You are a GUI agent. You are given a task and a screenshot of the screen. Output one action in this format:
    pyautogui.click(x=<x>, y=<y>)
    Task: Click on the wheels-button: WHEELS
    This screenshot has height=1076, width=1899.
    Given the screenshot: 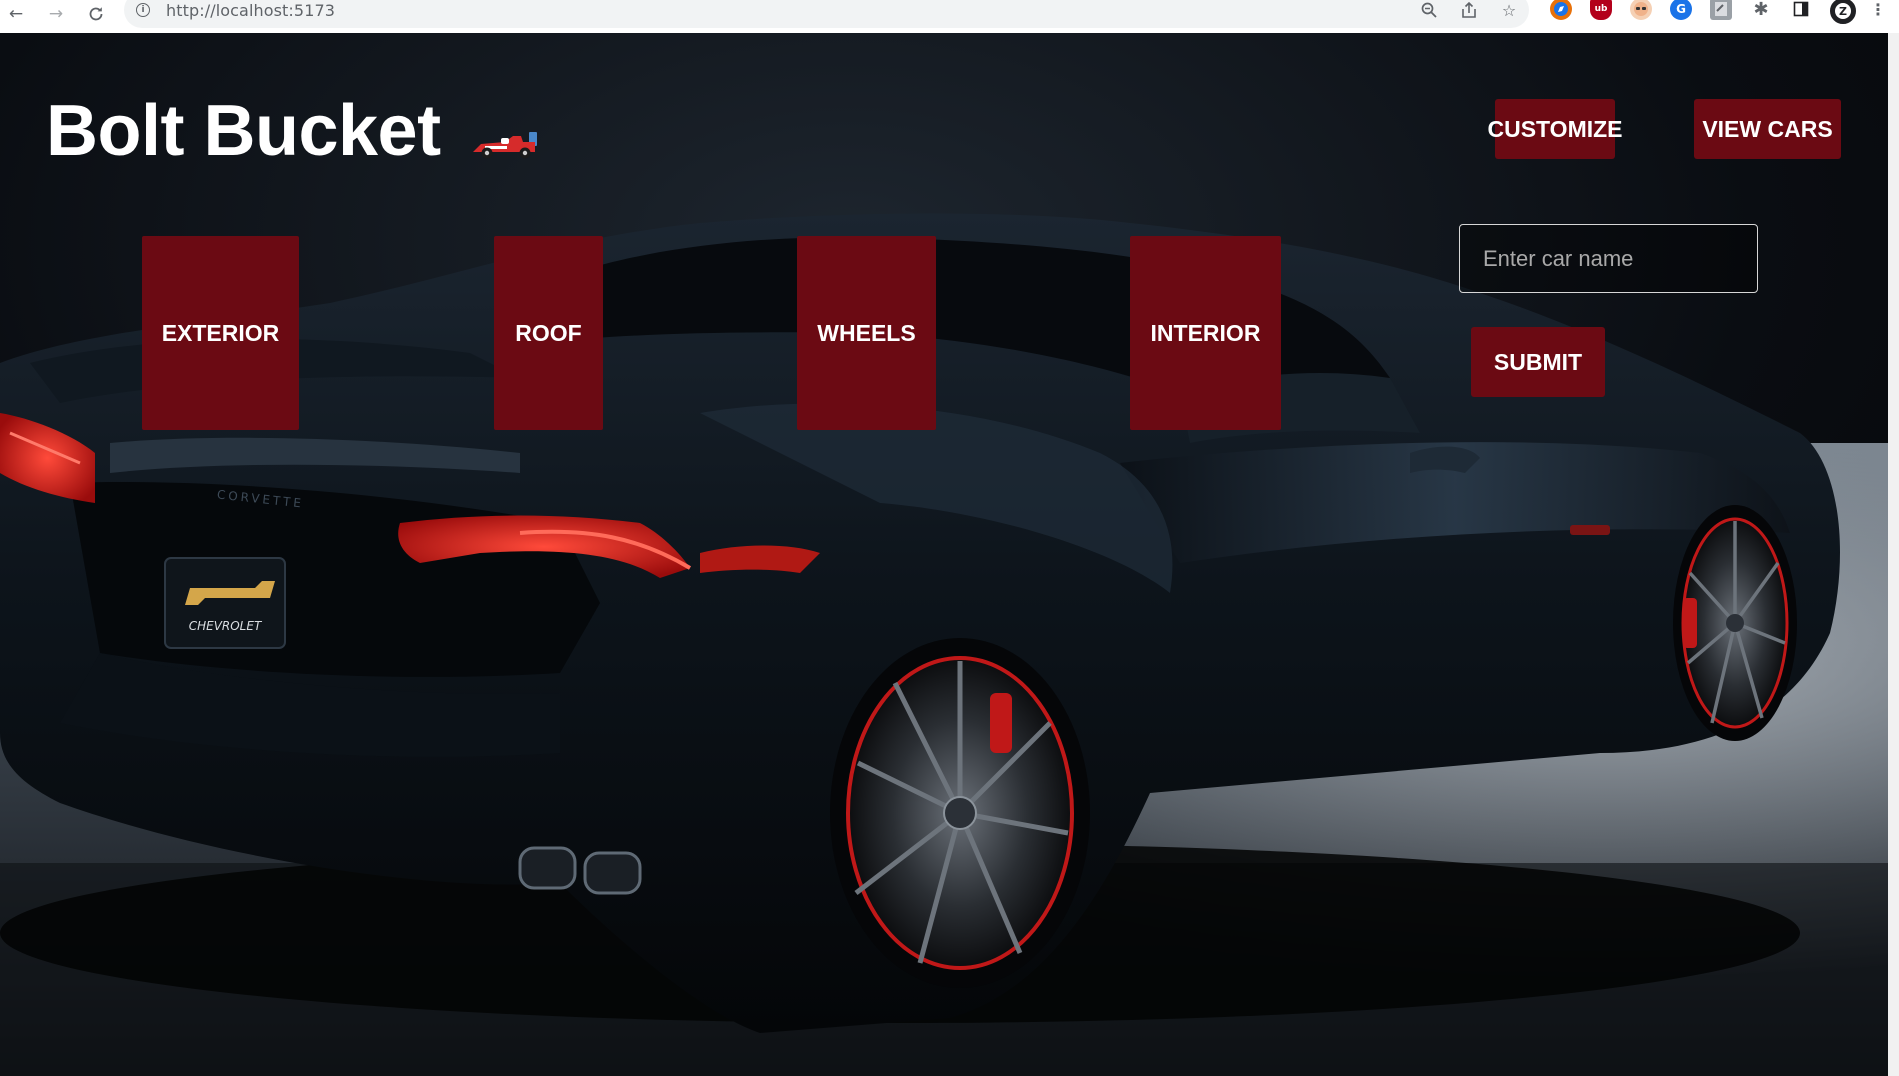 What is the action you would take?
    pyautogui.click(x=866, y=333)
    